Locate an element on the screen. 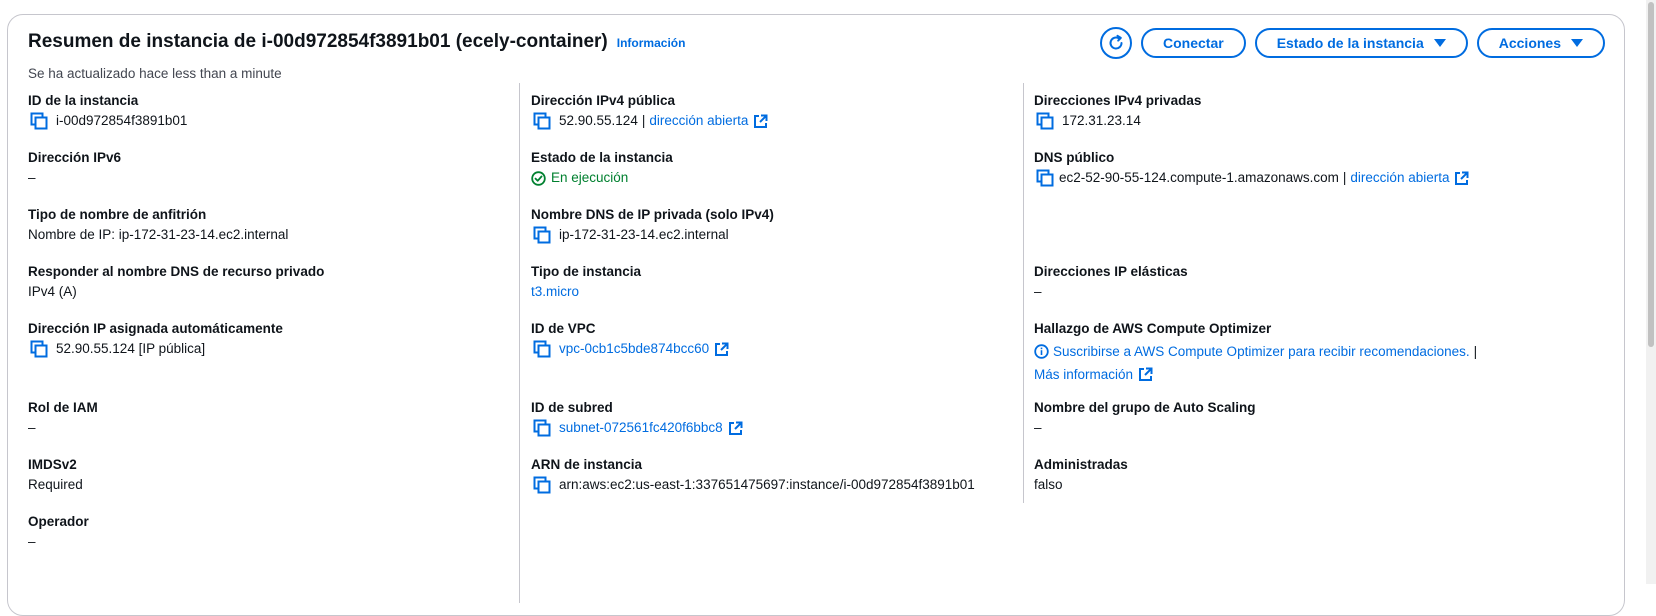  auto-ip-value: 52.90.55.124 [IP pública] is located at coordinates (131, 348).